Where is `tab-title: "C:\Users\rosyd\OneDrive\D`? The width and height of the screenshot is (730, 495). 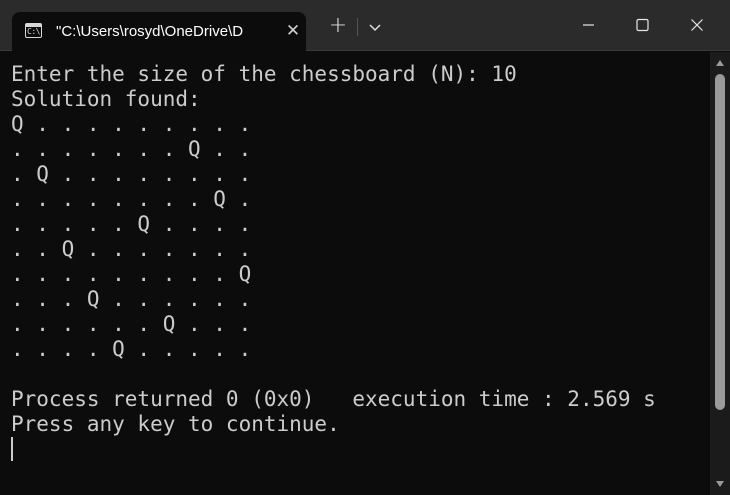
tab-title: "C:\Users\rosyd\OneDrive\D is located at coordinates (150, 31).